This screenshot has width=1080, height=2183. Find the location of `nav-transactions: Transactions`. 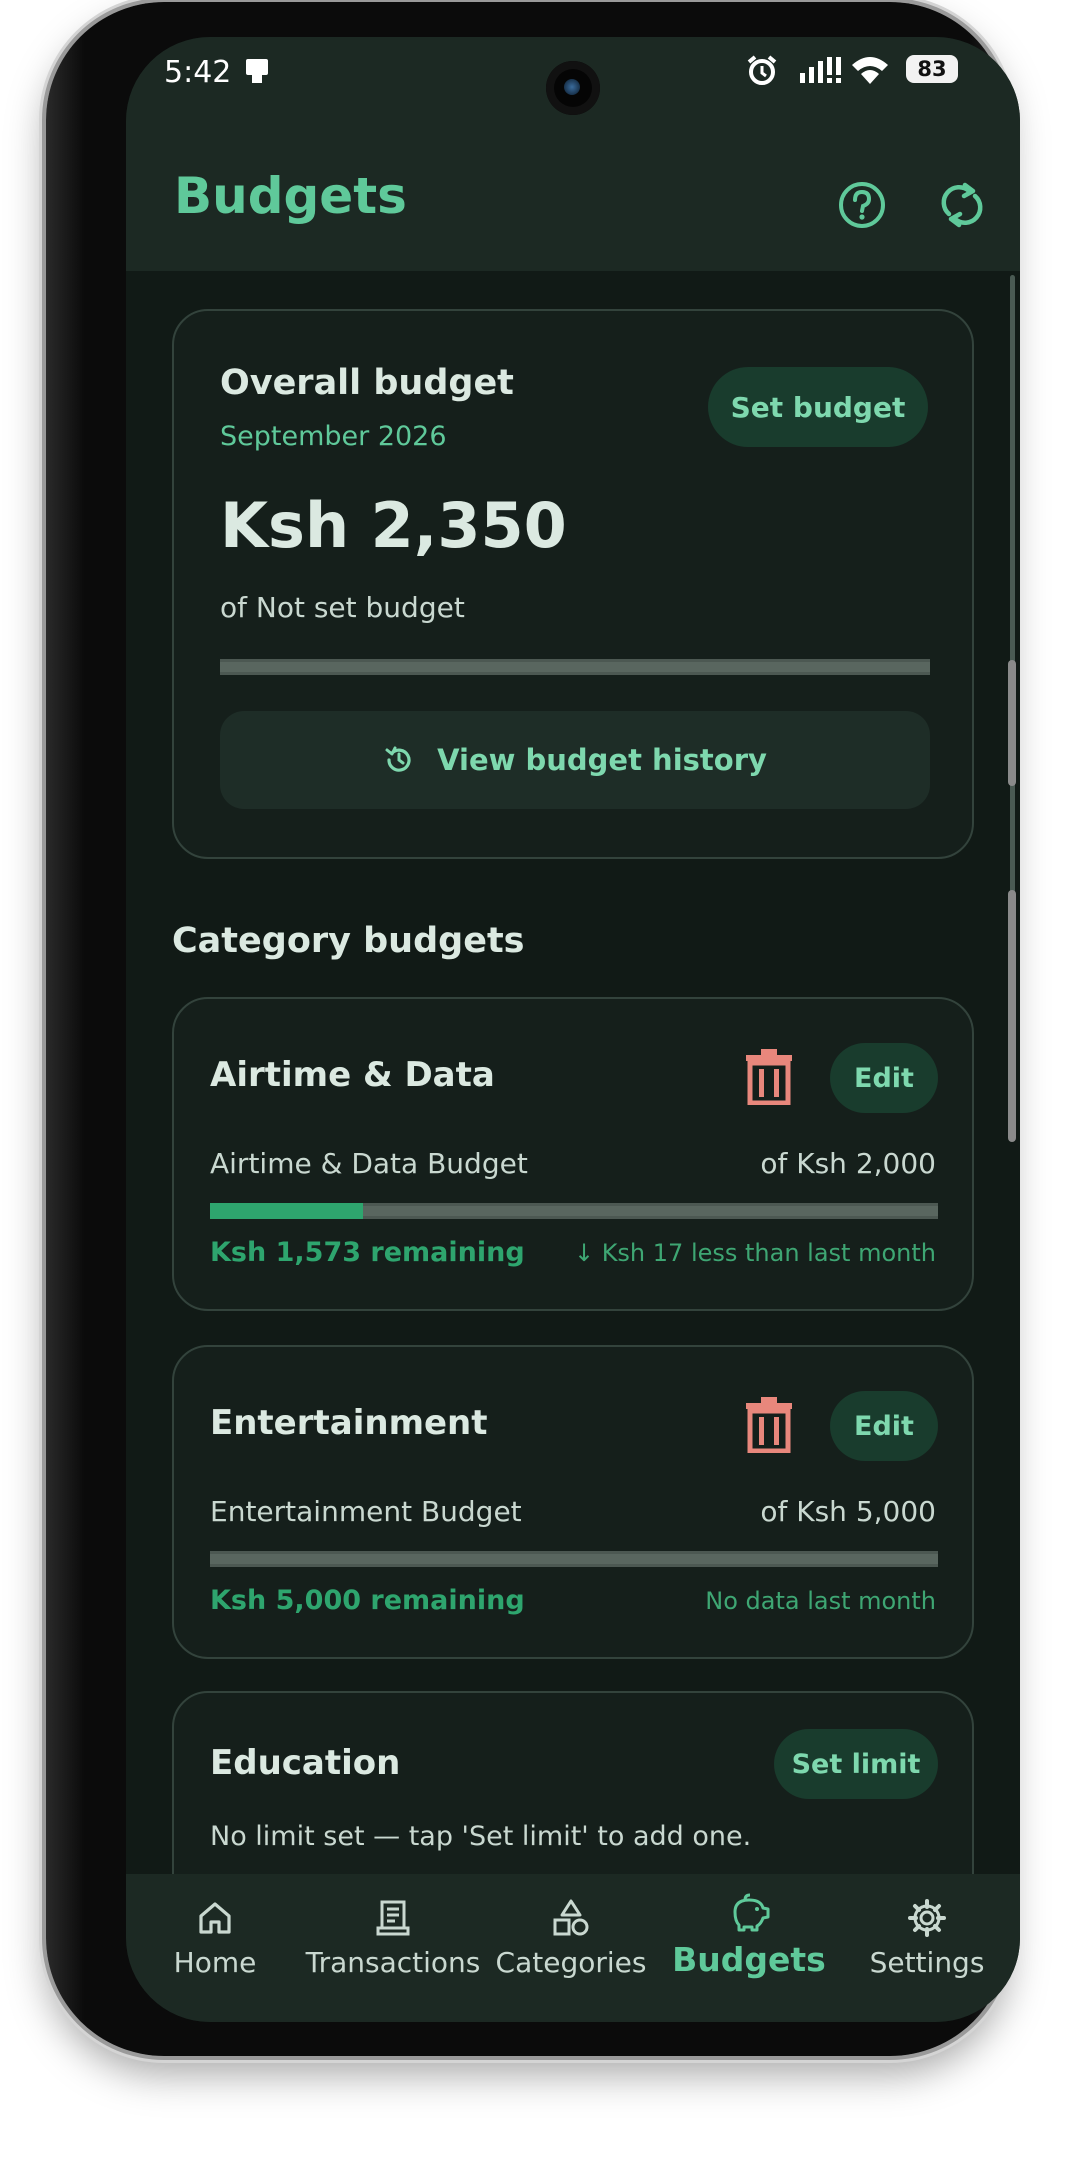

nav-transactions: Transactions is located at coordinates (393, 1938).